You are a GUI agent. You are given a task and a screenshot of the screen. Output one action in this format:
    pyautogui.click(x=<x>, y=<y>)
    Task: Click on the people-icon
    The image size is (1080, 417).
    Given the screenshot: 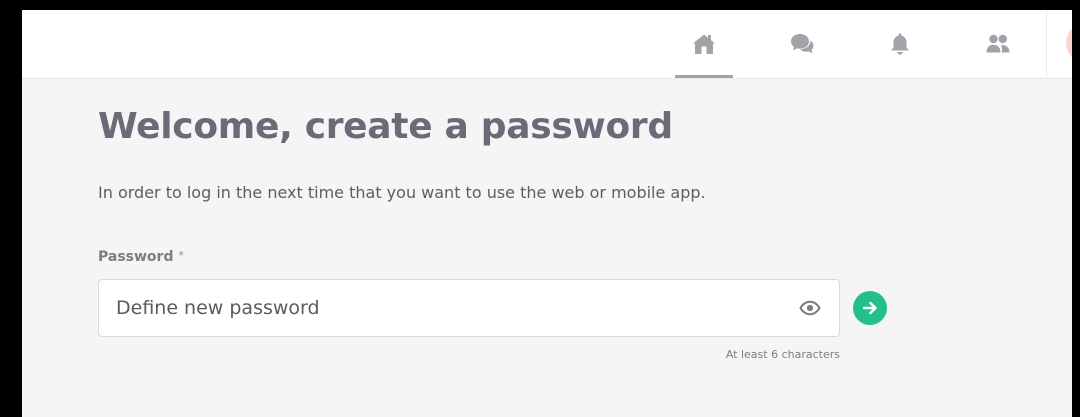 What is the action you would take?
    pyautogui.click(x=998, y=43)
    